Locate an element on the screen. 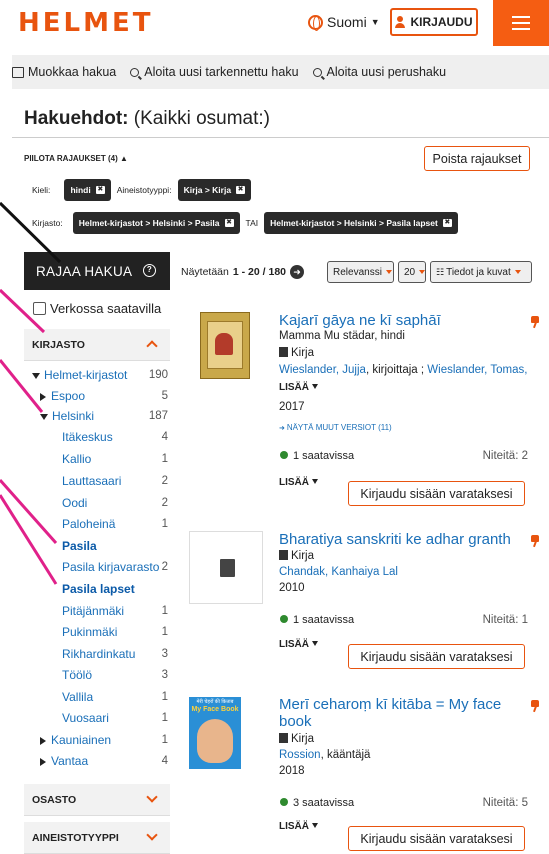 The image size is (549, 854). annotation-overlay is located at coordinates (31, 393).